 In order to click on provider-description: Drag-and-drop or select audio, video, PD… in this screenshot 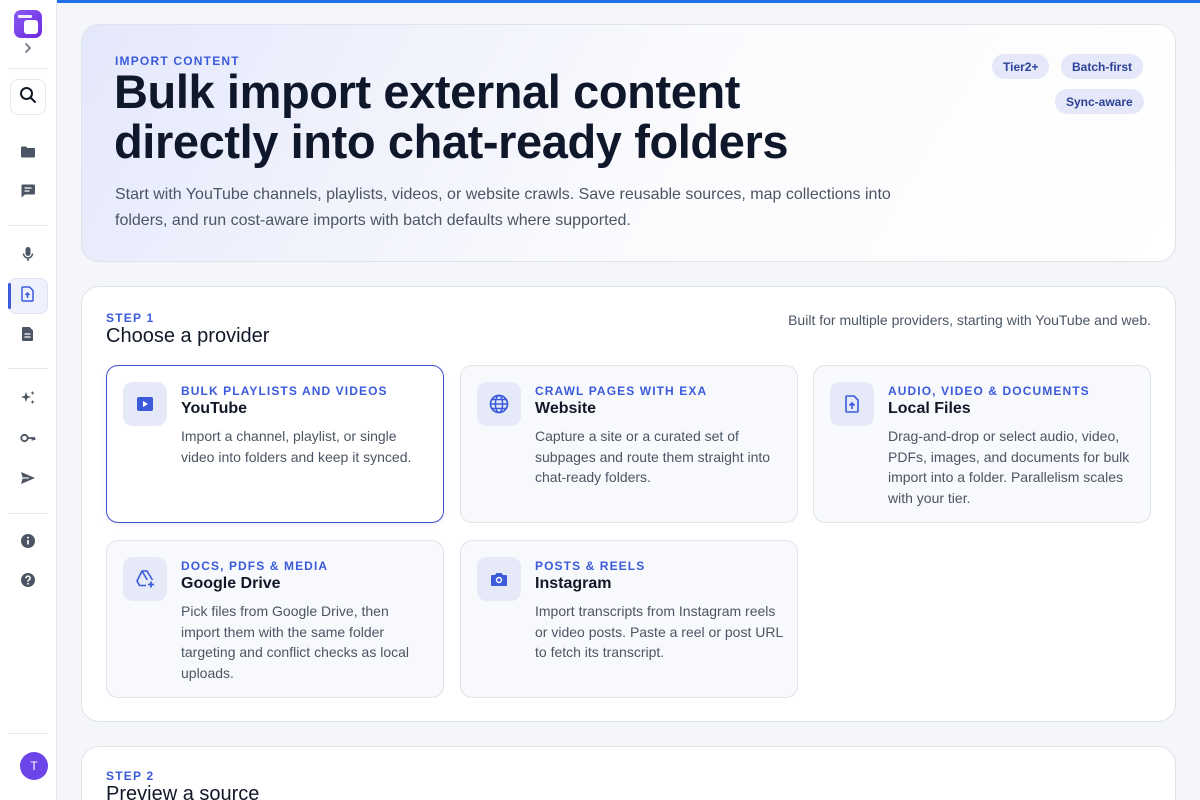, I will do `click(1009, 467)`.